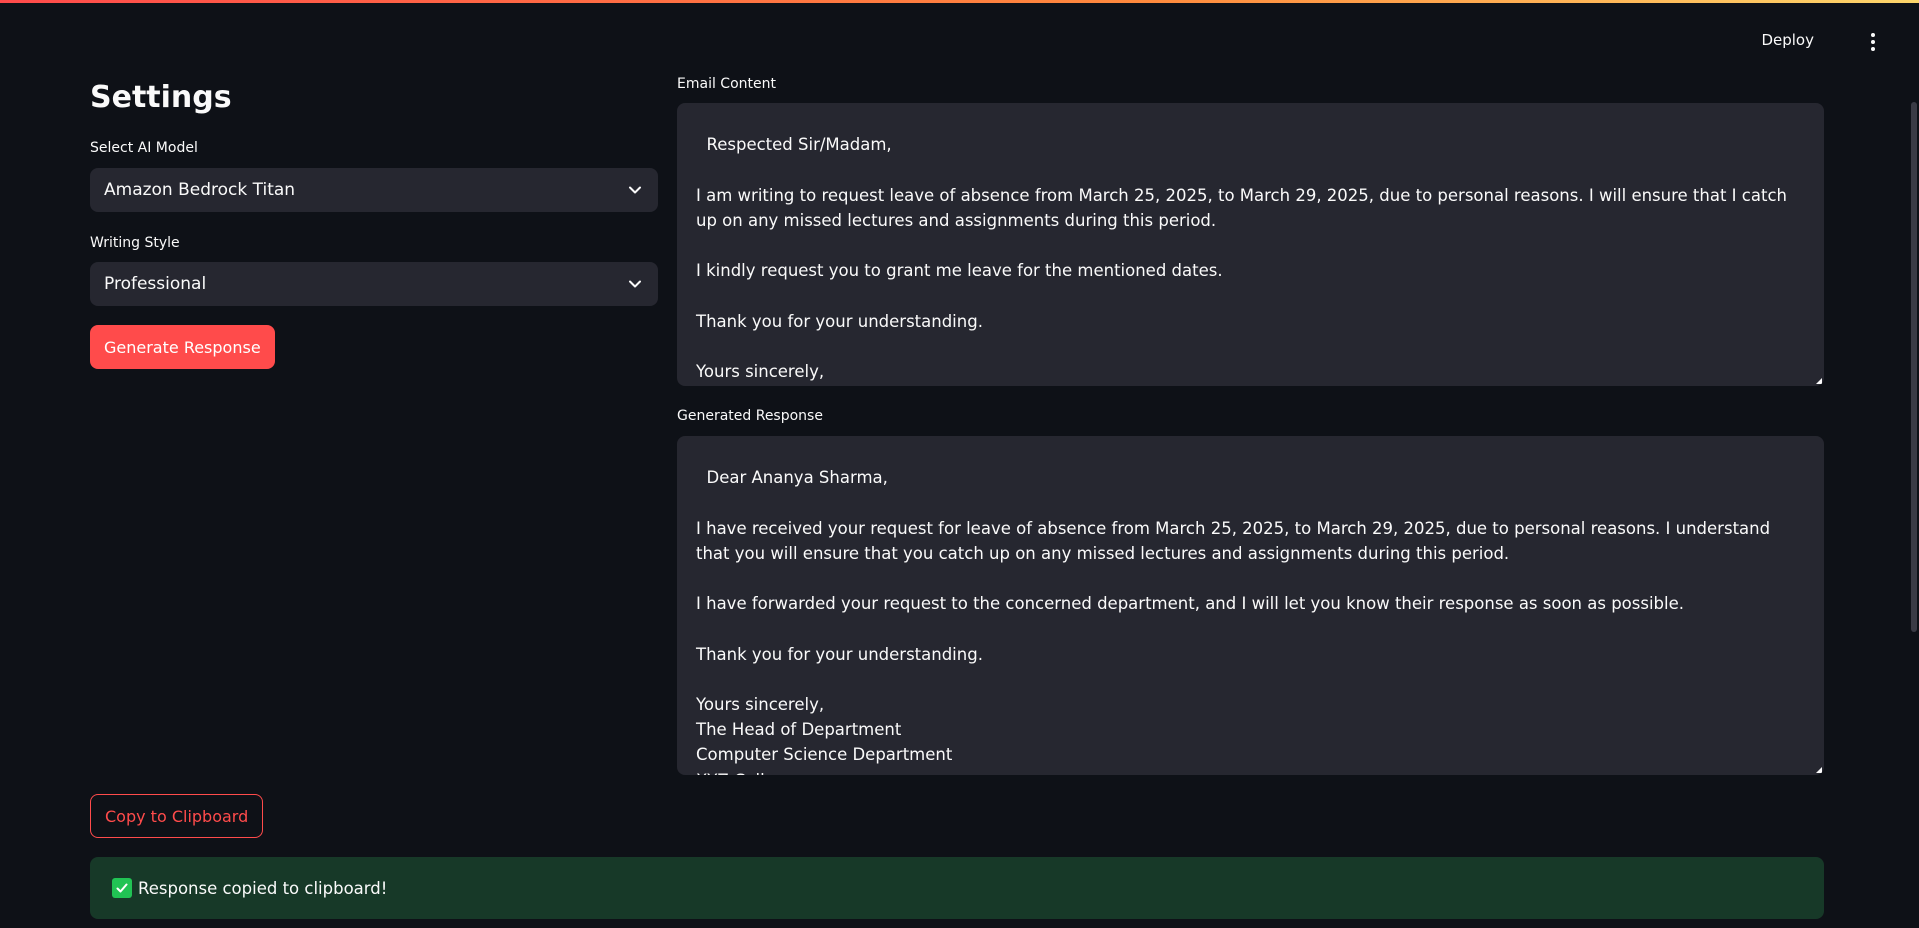 The image size is (1919, 928). I want to click on model-select: Amazon Bedrock Titan, so click(374, 190).